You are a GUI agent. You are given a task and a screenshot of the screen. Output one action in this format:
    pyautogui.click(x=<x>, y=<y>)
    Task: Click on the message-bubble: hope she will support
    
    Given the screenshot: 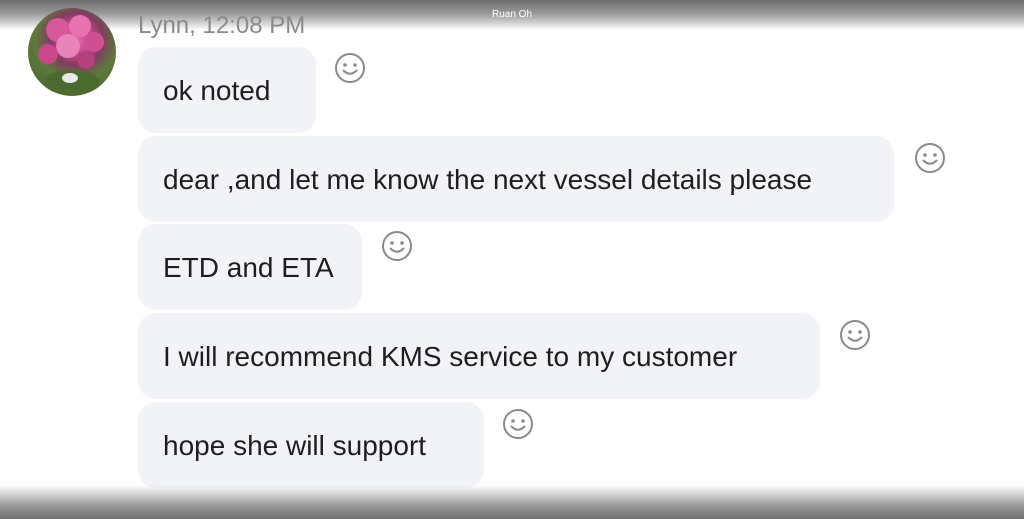 What is the action you would take?
    pyautogui.click(x=311, y=445)
    